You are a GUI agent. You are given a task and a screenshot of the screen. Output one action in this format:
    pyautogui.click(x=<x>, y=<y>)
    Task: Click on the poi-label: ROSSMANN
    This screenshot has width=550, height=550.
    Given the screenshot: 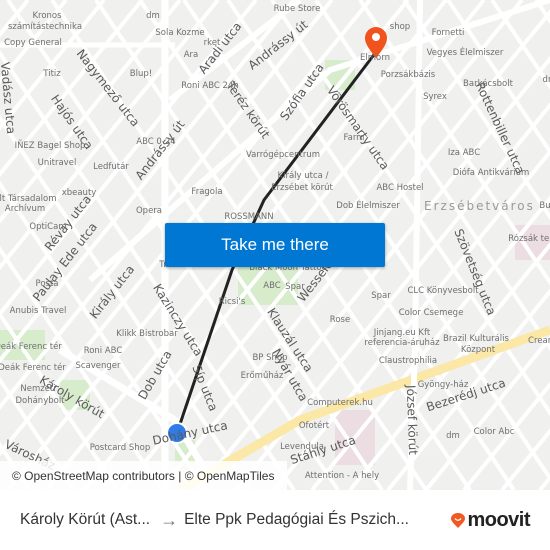 What is the action you would take?
    pyautogui.click(x=249, y=217)
    